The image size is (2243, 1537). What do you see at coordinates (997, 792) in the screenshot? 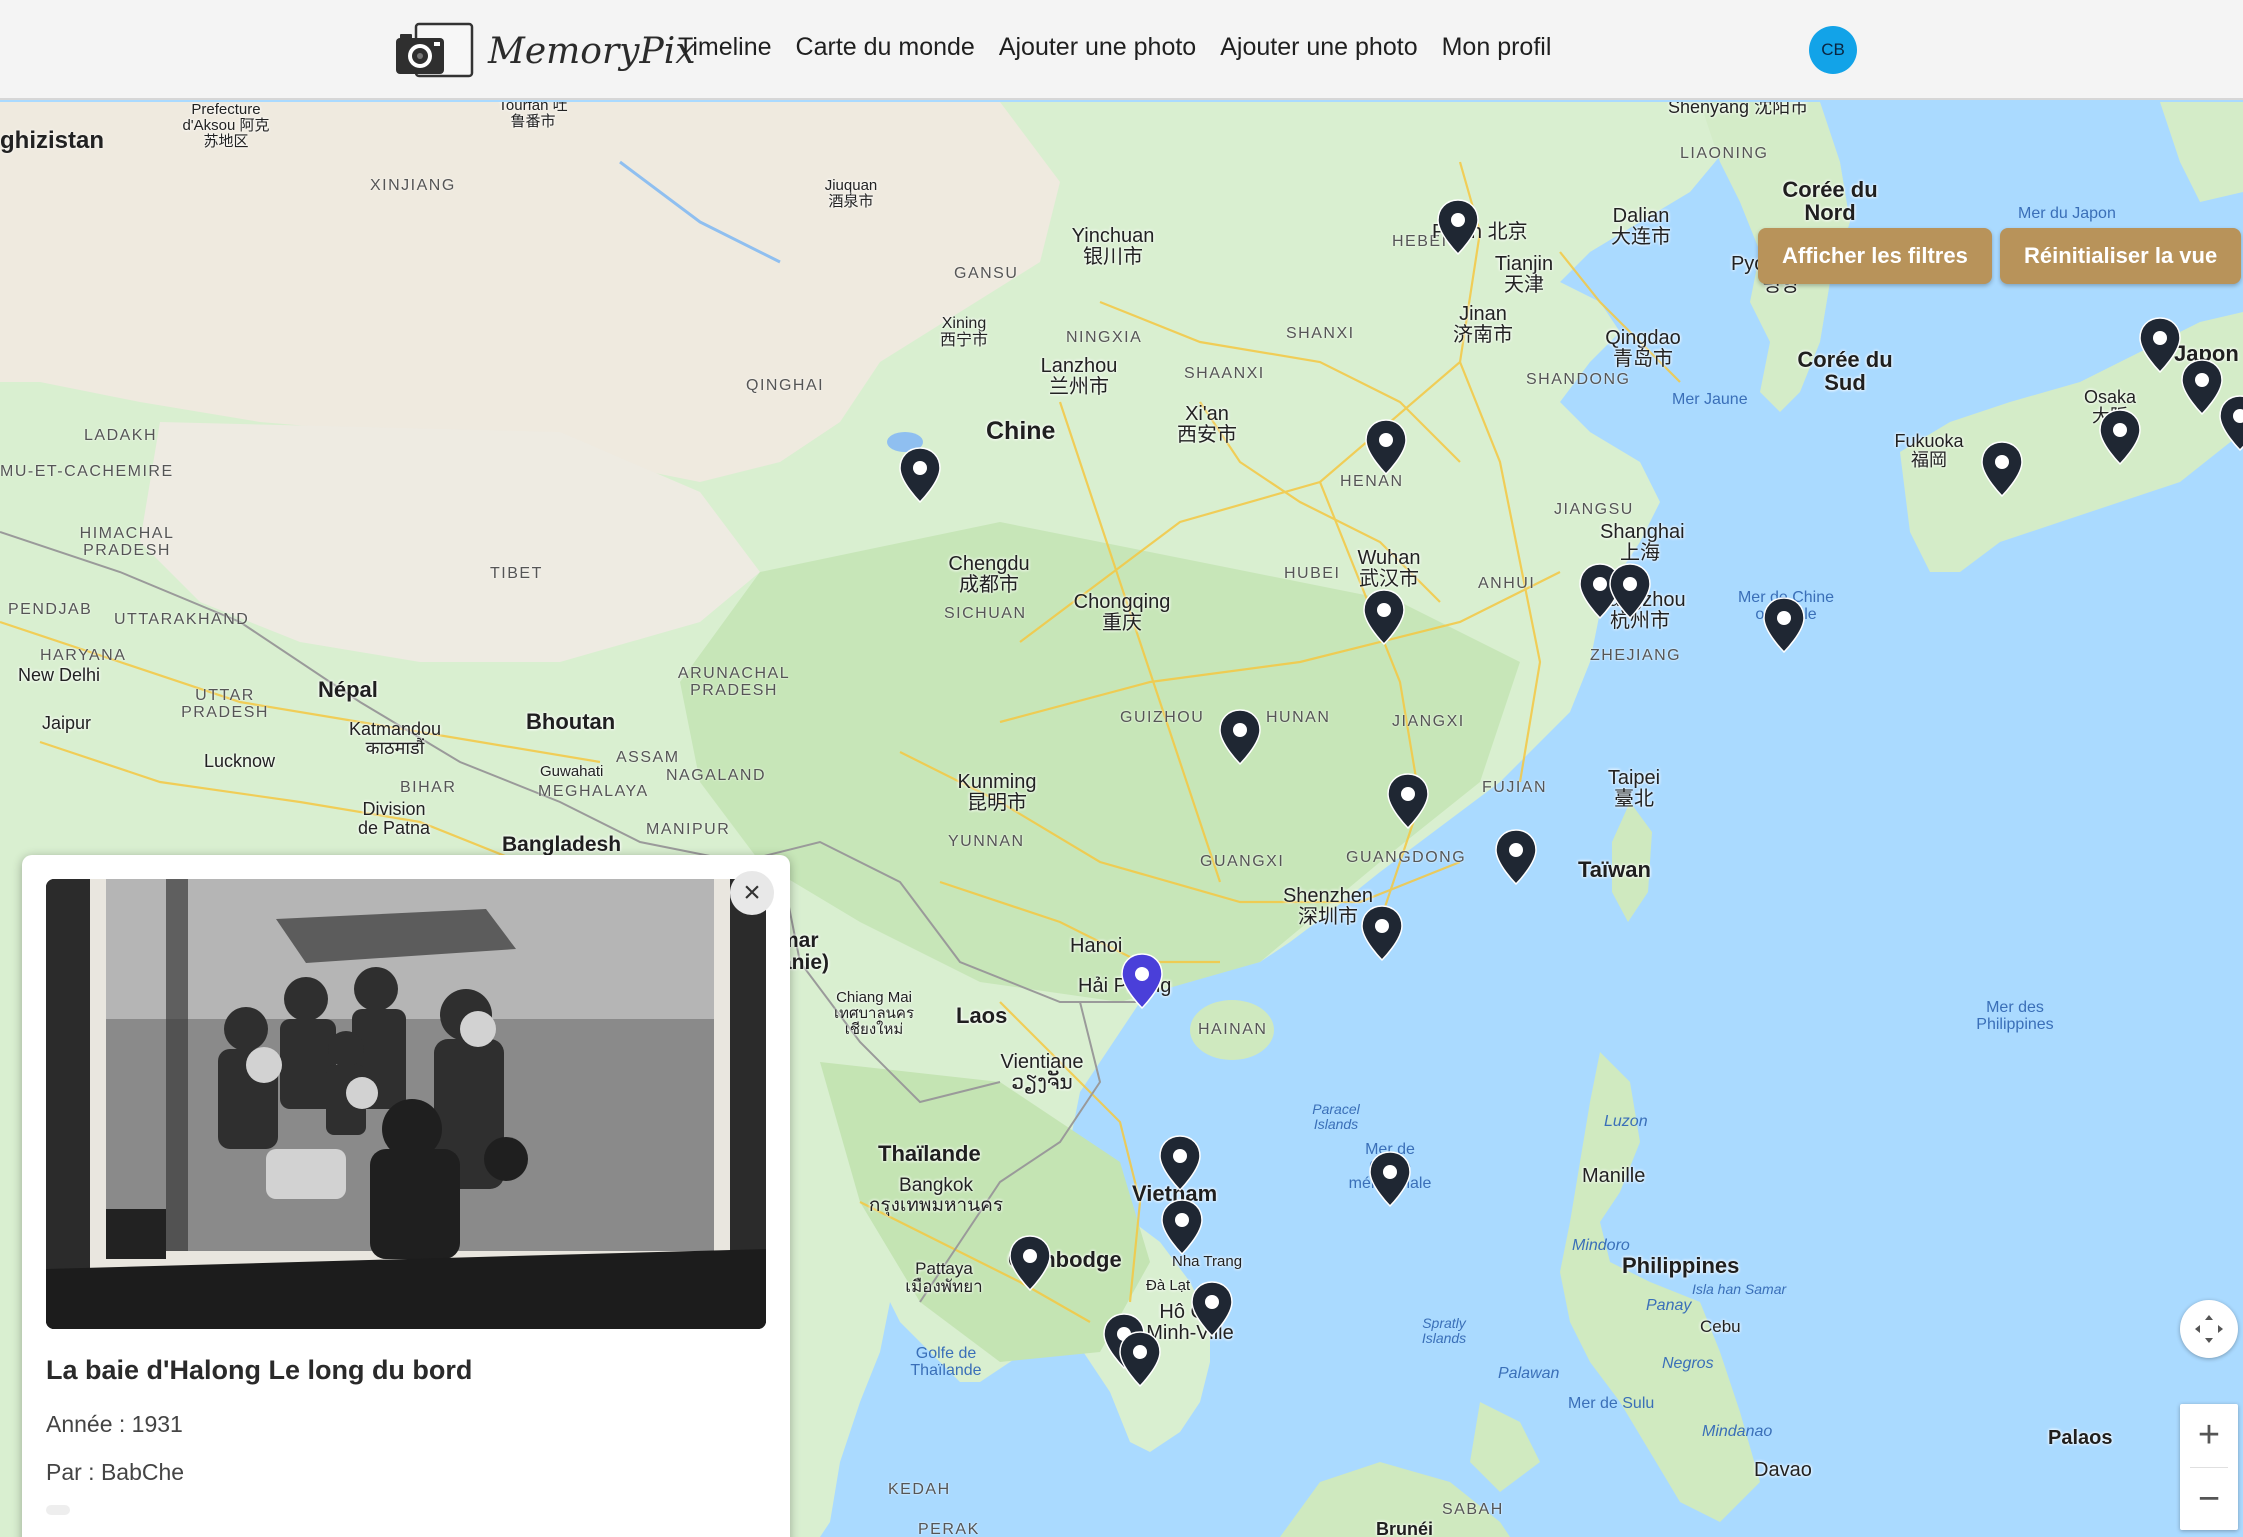
I see `label-city: Kunming 昆明市` at bounding box center [997, 792].